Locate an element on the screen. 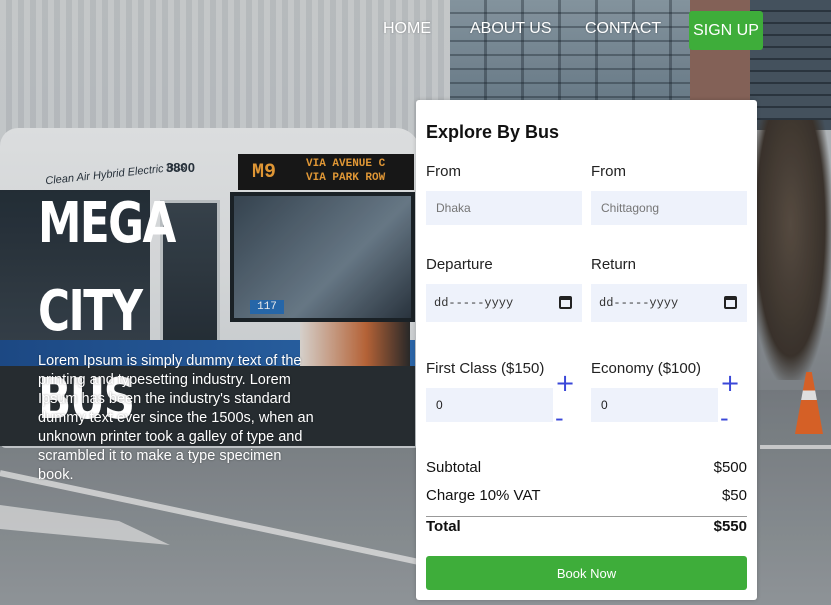 Image resolution: width=831 pixels, height=605 pixels. nav-home: HOME is located at coordinates (407, 29).